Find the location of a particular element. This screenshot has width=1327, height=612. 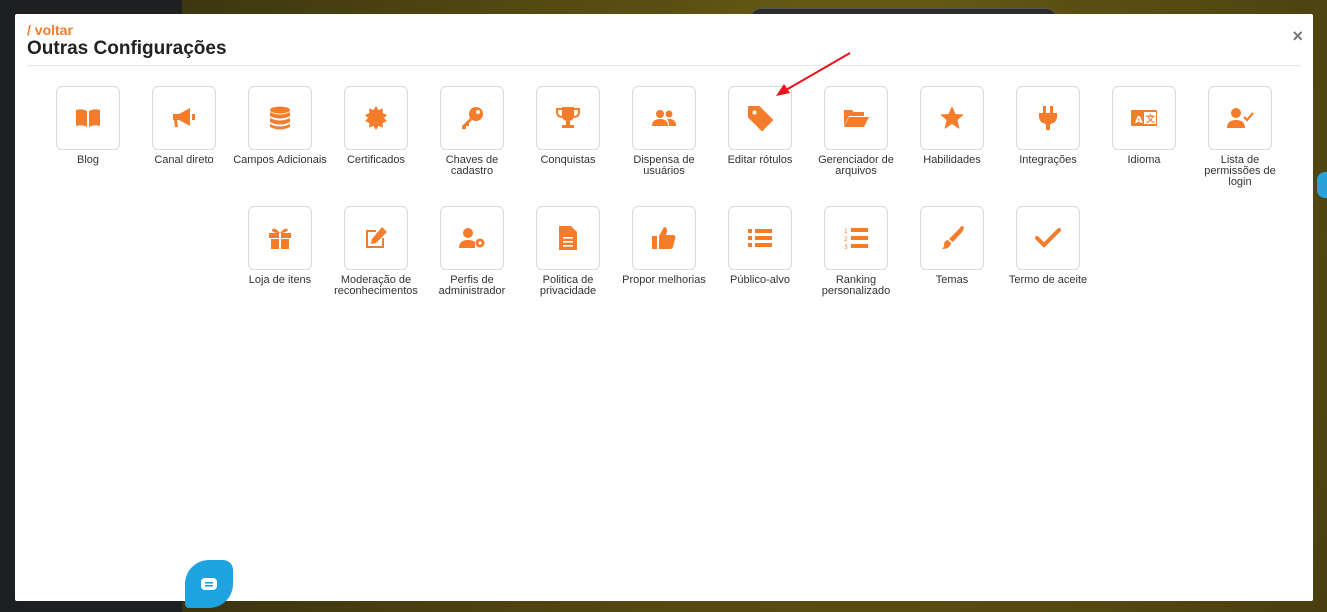

tile-perfis-de-administrador: Perfis de administrador is located at coordinates (472, 251).